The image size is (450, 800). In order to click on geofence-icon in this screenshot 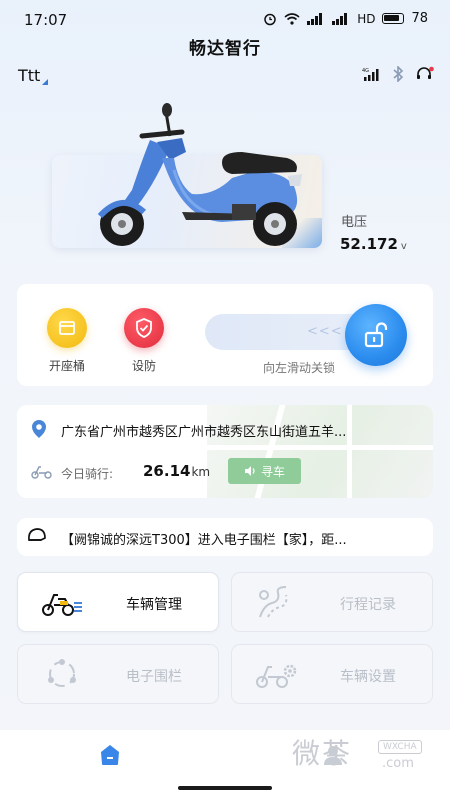, I will do `click(62, 673)`.